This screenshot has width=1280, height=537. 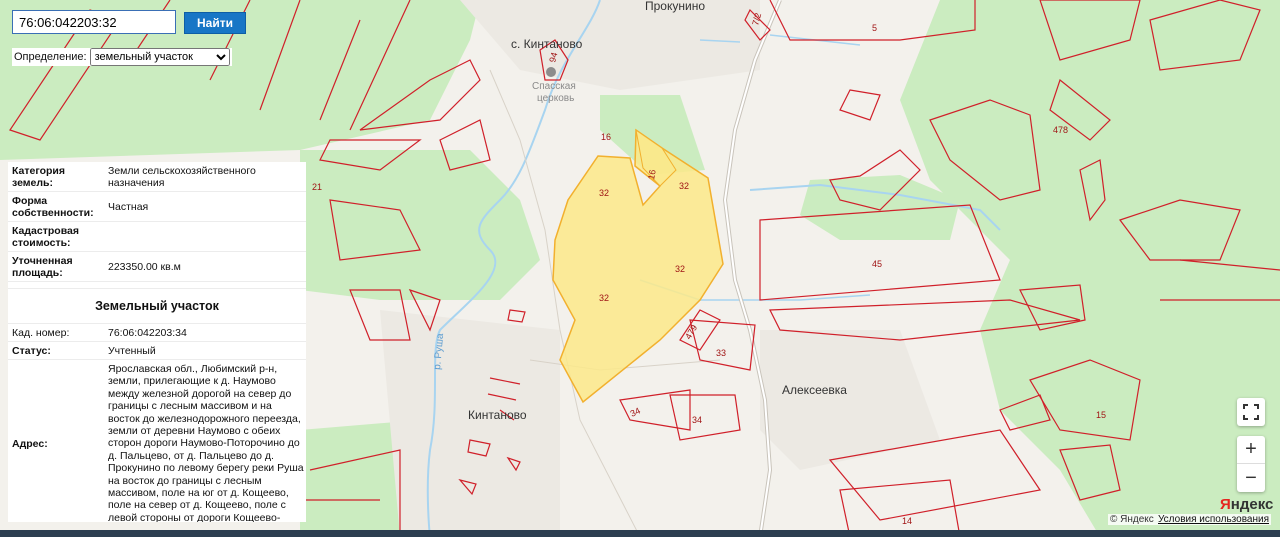 I want to click on definition-row: Определение: земельный участок, so click(x=122, y=57).